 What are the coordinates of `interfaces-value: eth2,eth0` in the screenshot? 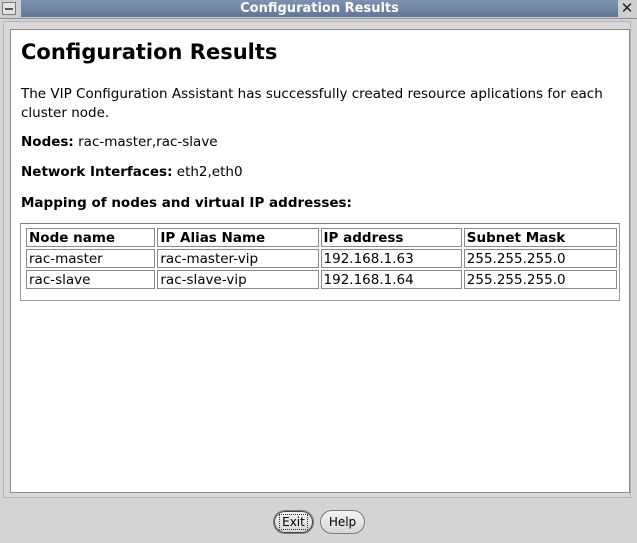 It's located at (209, 172).